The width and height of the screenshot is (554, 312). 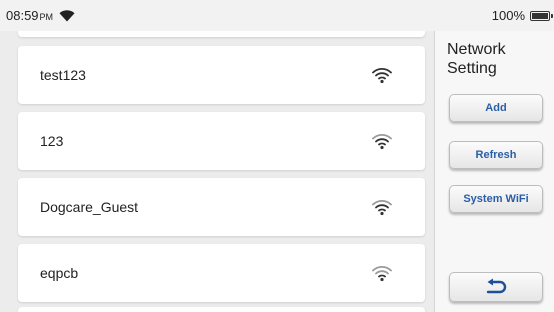 I want to click on battery-icon, so click(x=541, y=15).